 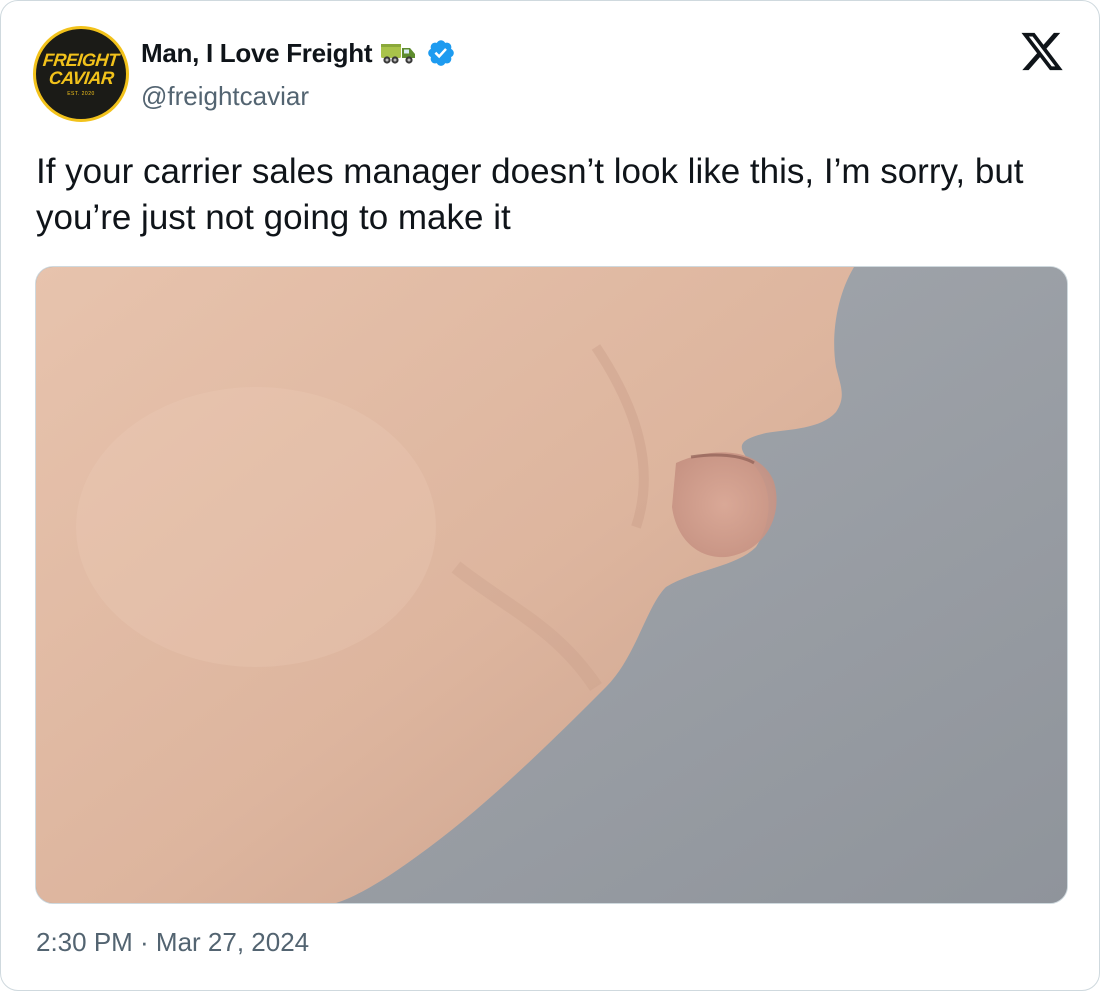 I want to click on truck-icon, so click(x=398, y=54).